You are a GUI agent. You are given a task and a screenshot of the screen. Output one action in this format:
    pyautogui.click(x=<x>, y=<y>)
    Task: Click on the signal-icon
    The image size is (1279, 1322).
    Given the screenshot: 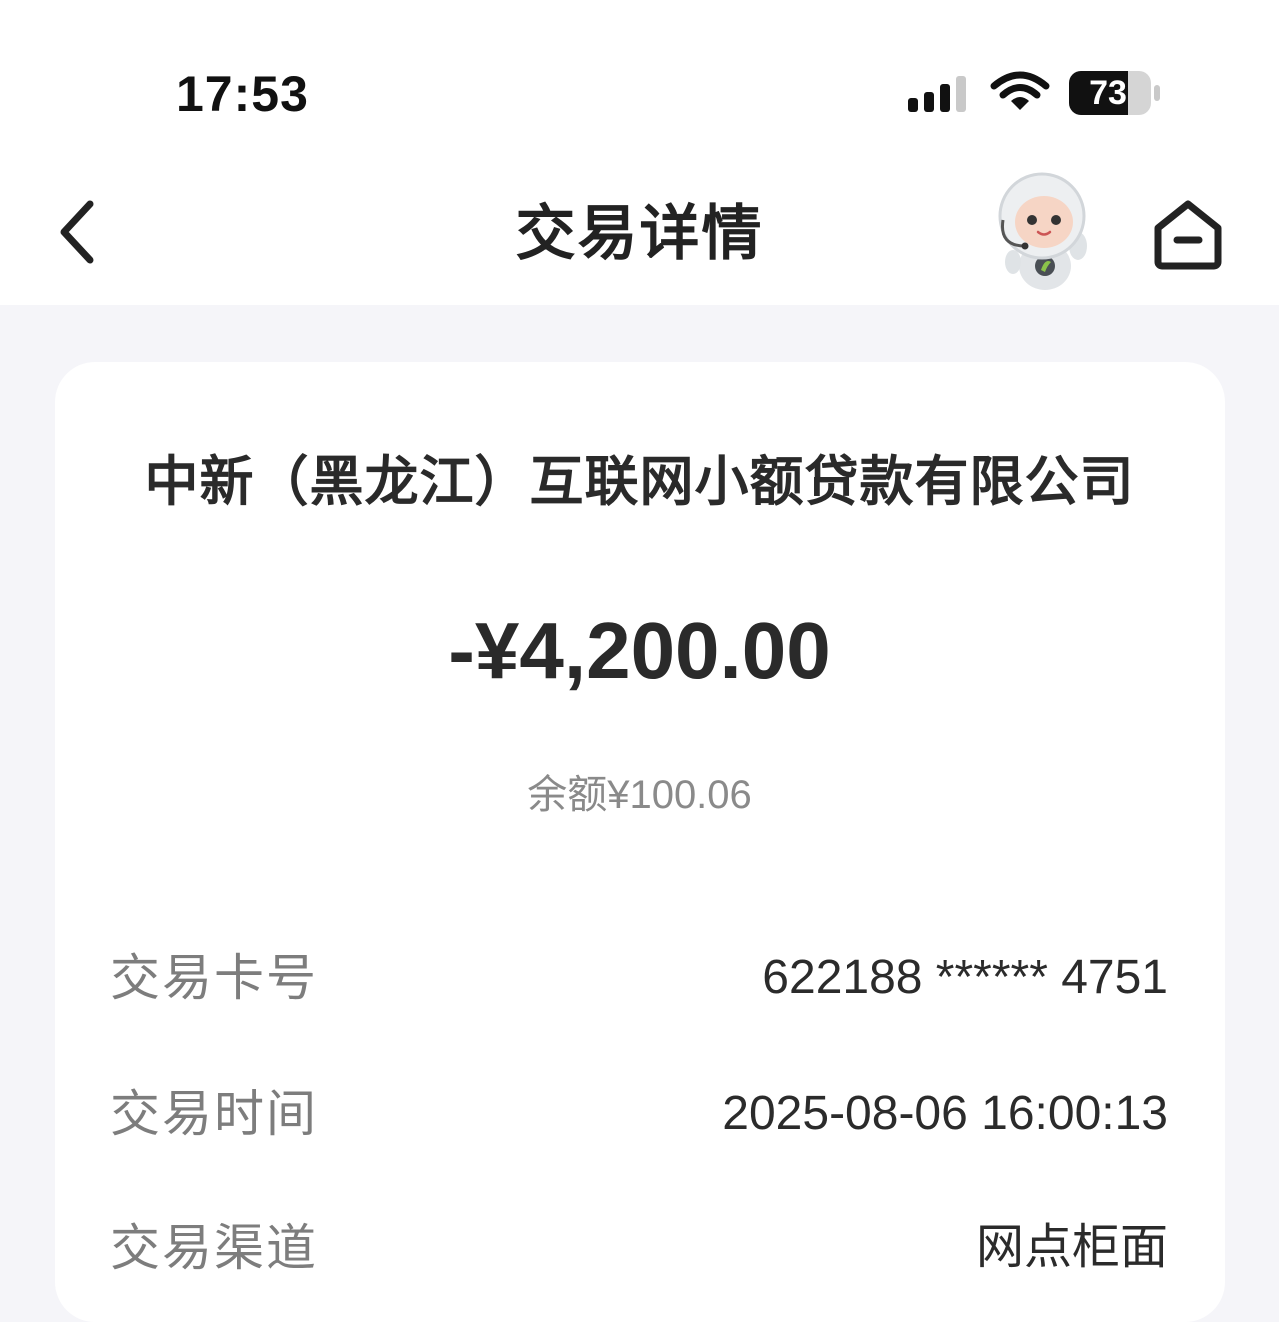 What is the action you would take?
    pyautogui.click(x=937, y=94)
    